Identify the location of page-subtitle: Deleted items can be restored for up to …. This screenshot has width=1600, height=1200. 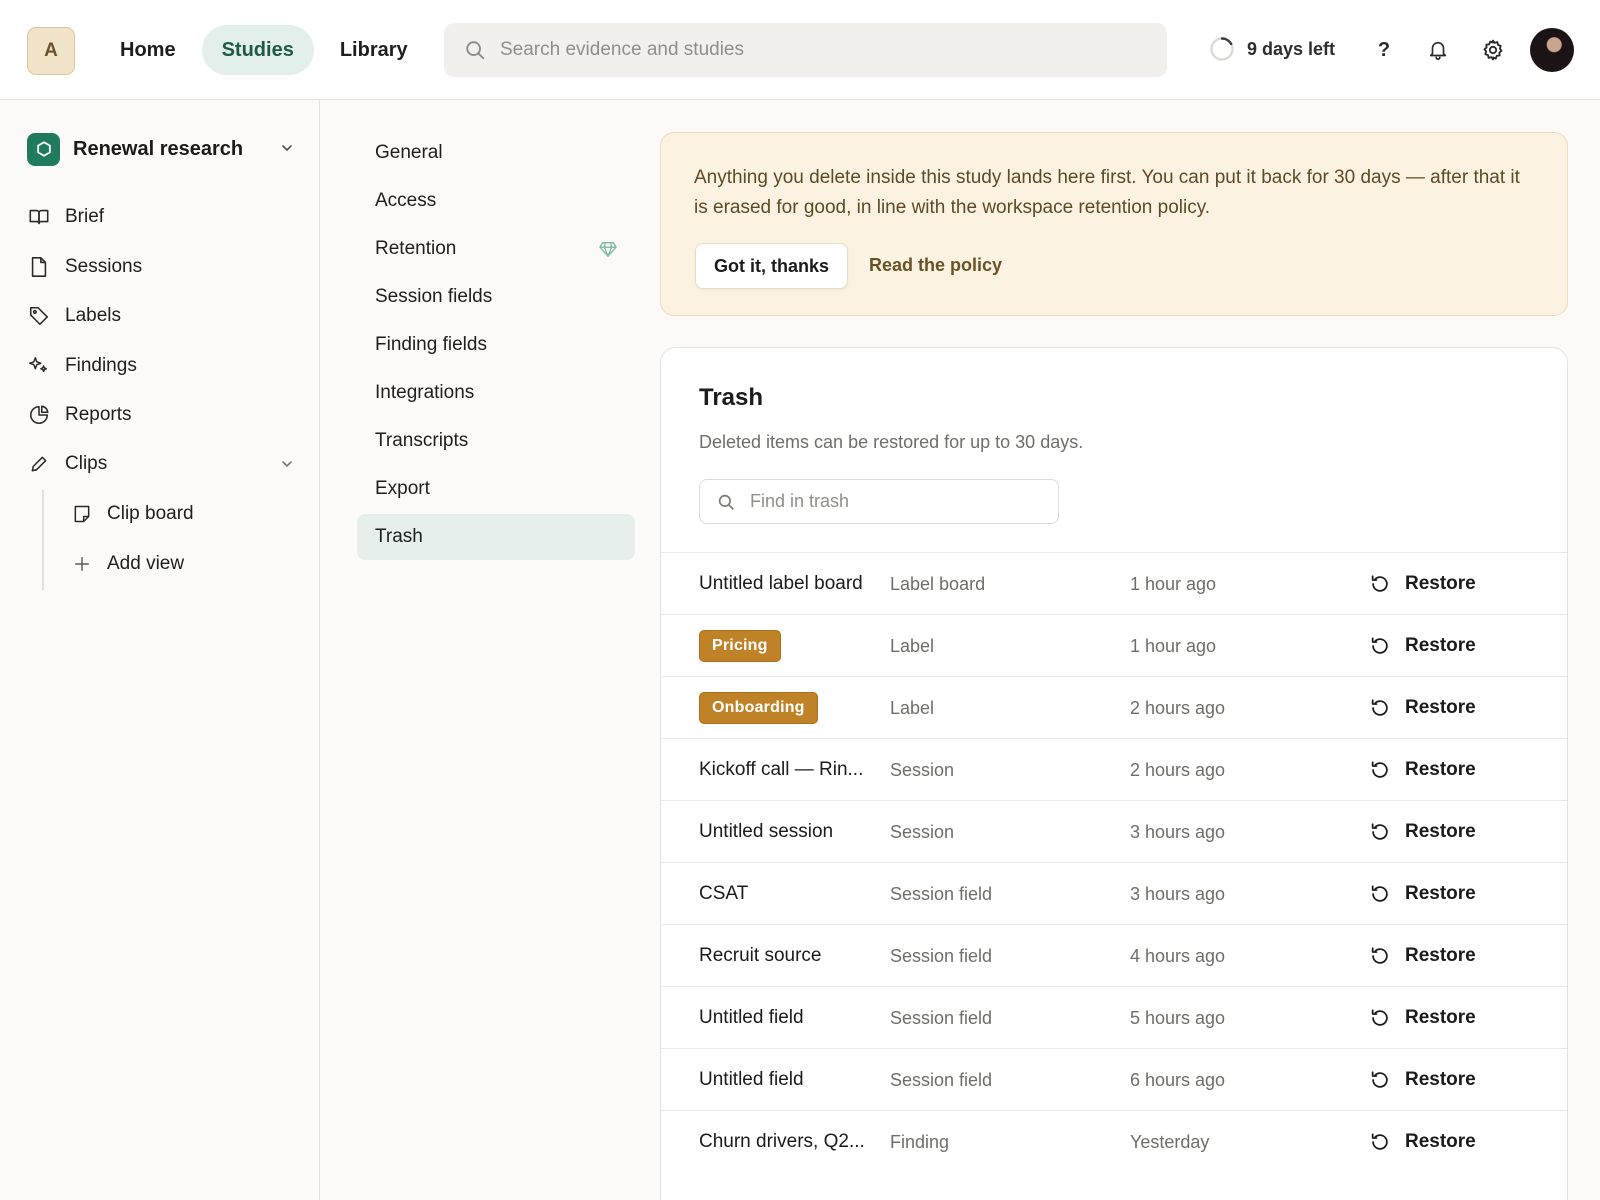
(891, 442).